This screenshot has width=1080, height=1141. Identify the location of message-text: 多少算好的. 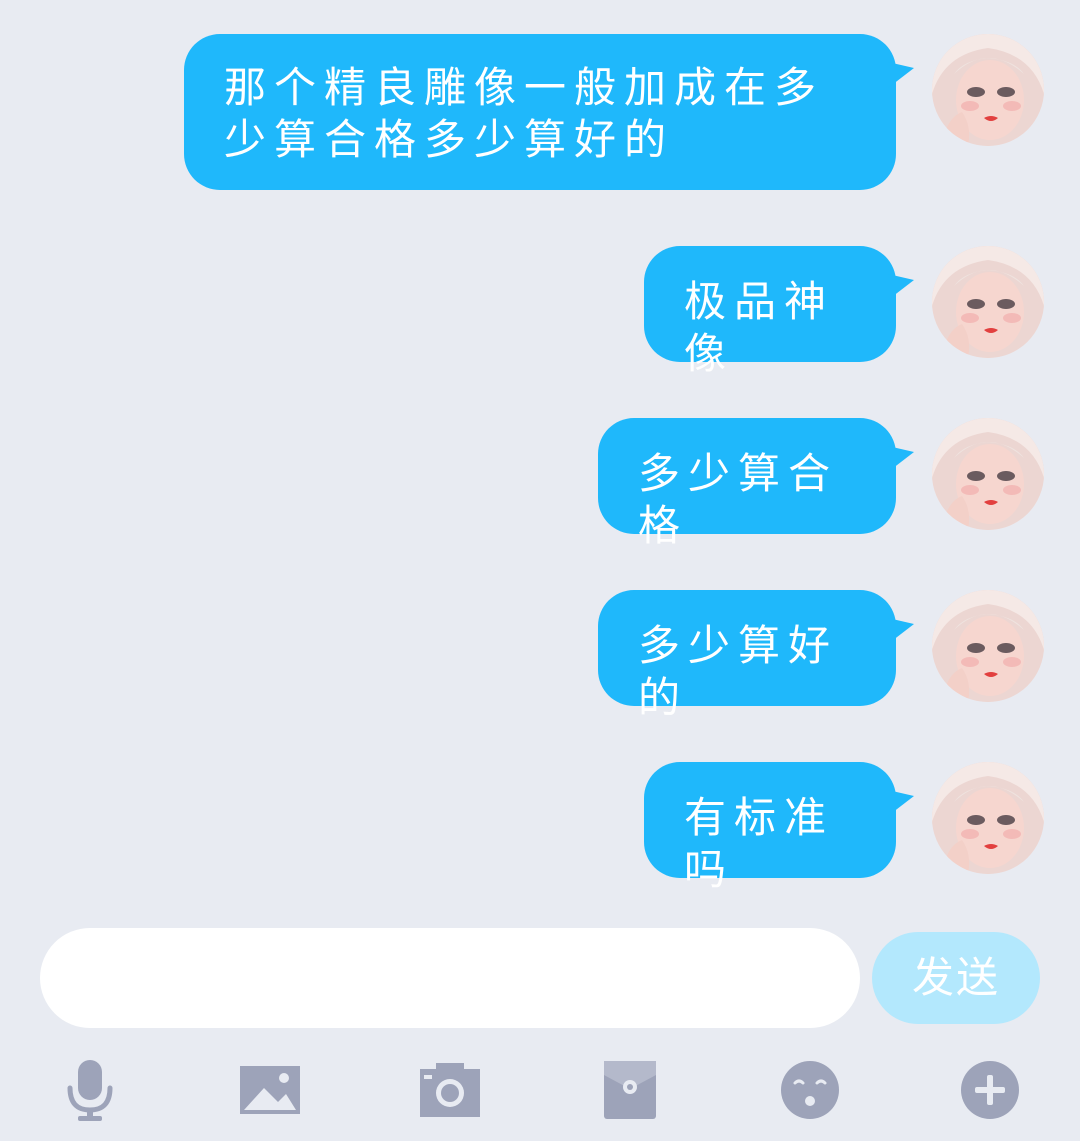
(738, 671).